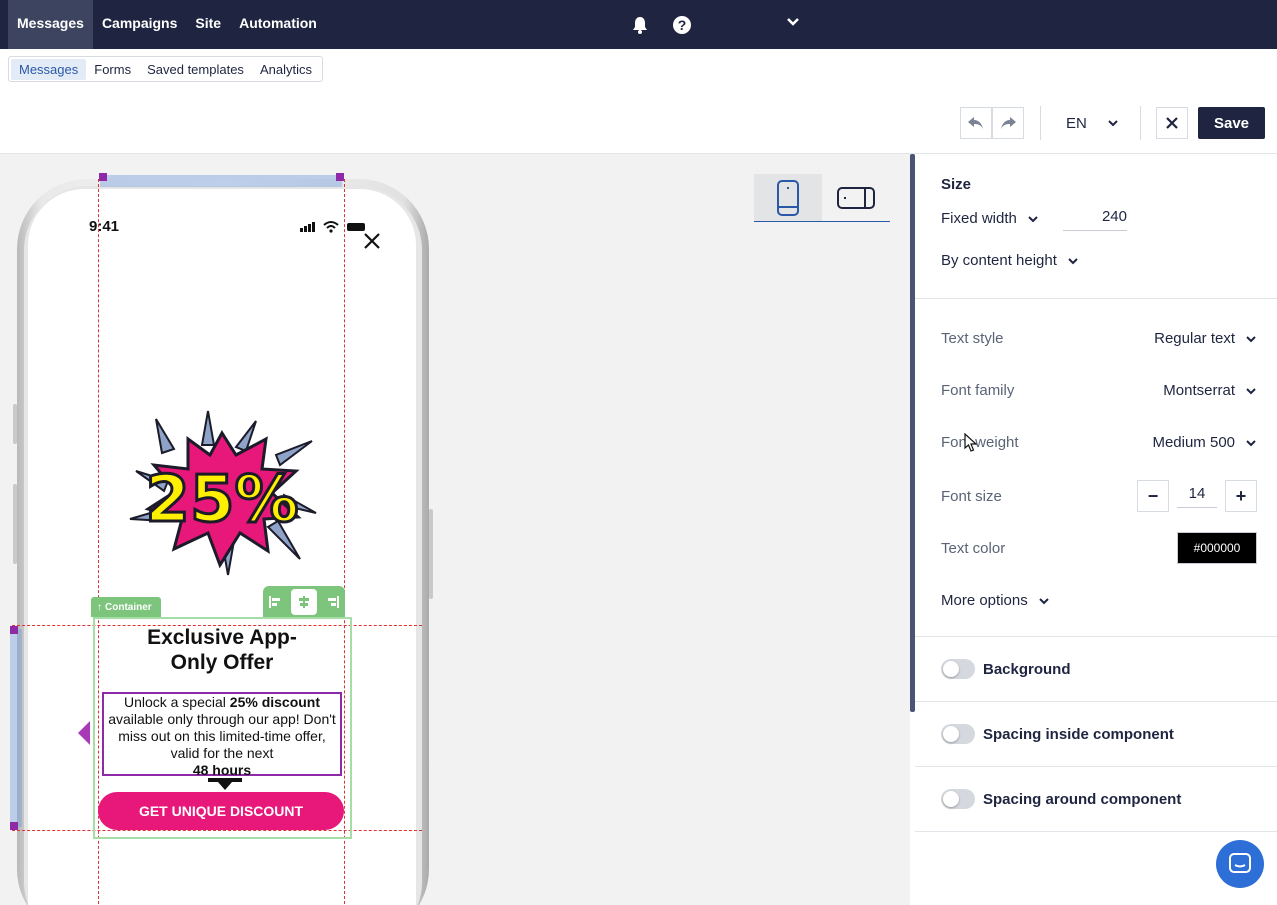 The image size is (1277, 905). What do you see at coordinates (431, 554) in the screenshot?
I see `power-button` at bounding box center [431, 554].